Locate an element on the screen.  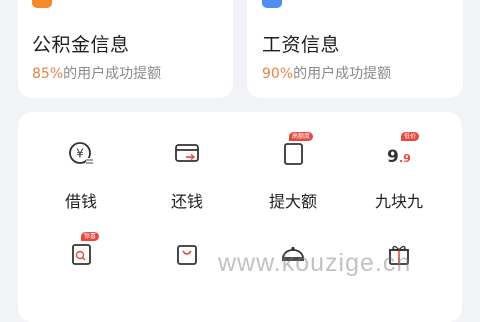
salary-icon is located at coordinates (272, 4).